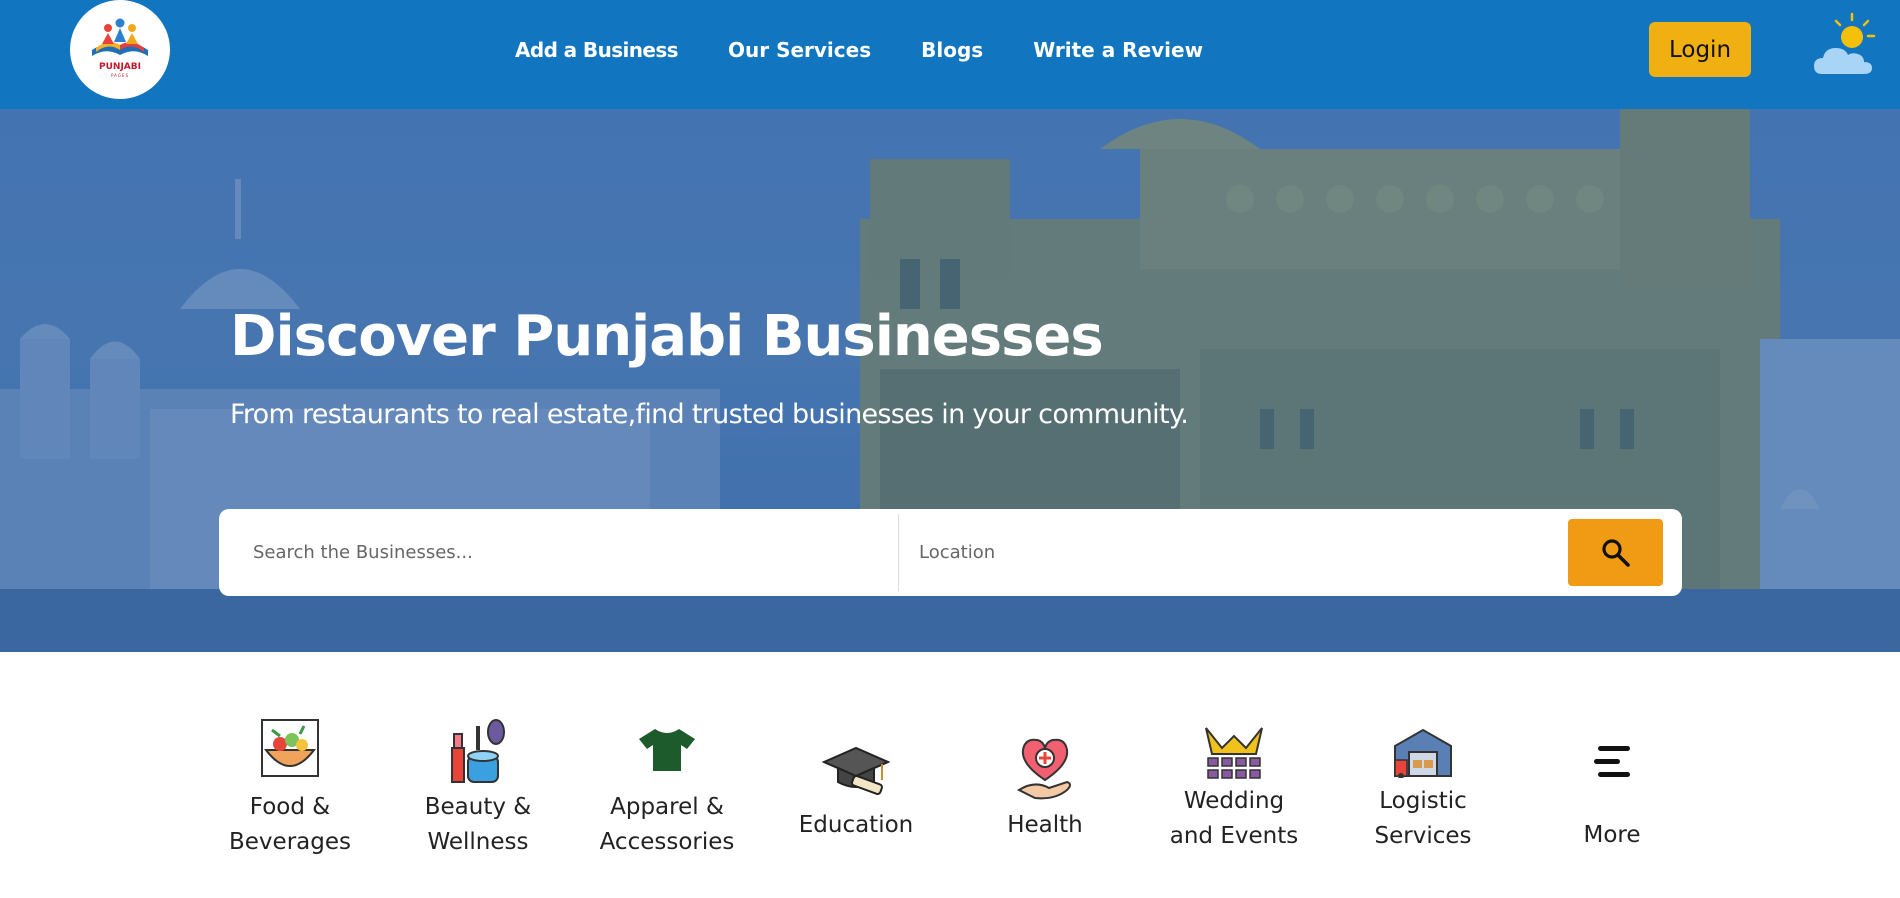  I want to click on category-logistic-services: Logistic Services, so click(1423, 775).